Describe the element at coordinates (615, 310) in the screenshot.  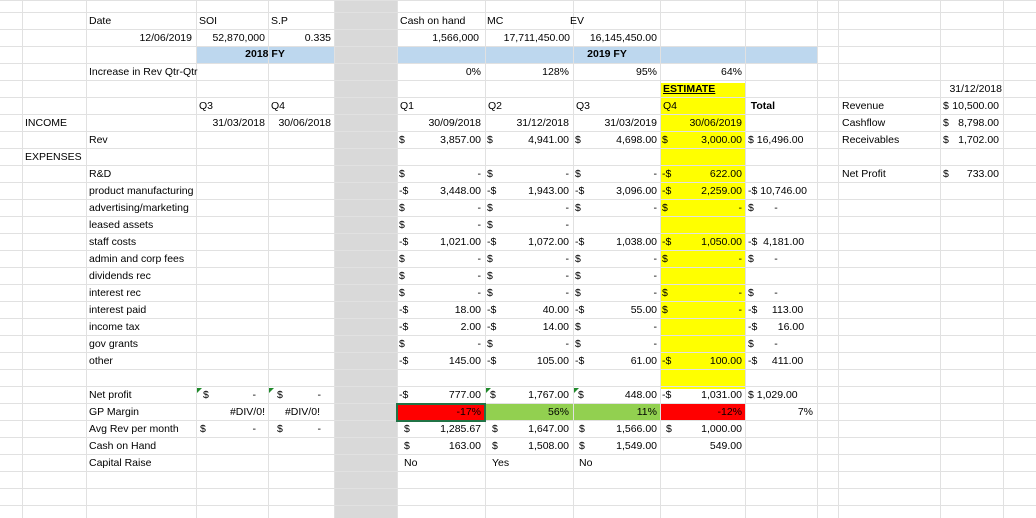
I see `ip-q3-value: 55.00` at that location.